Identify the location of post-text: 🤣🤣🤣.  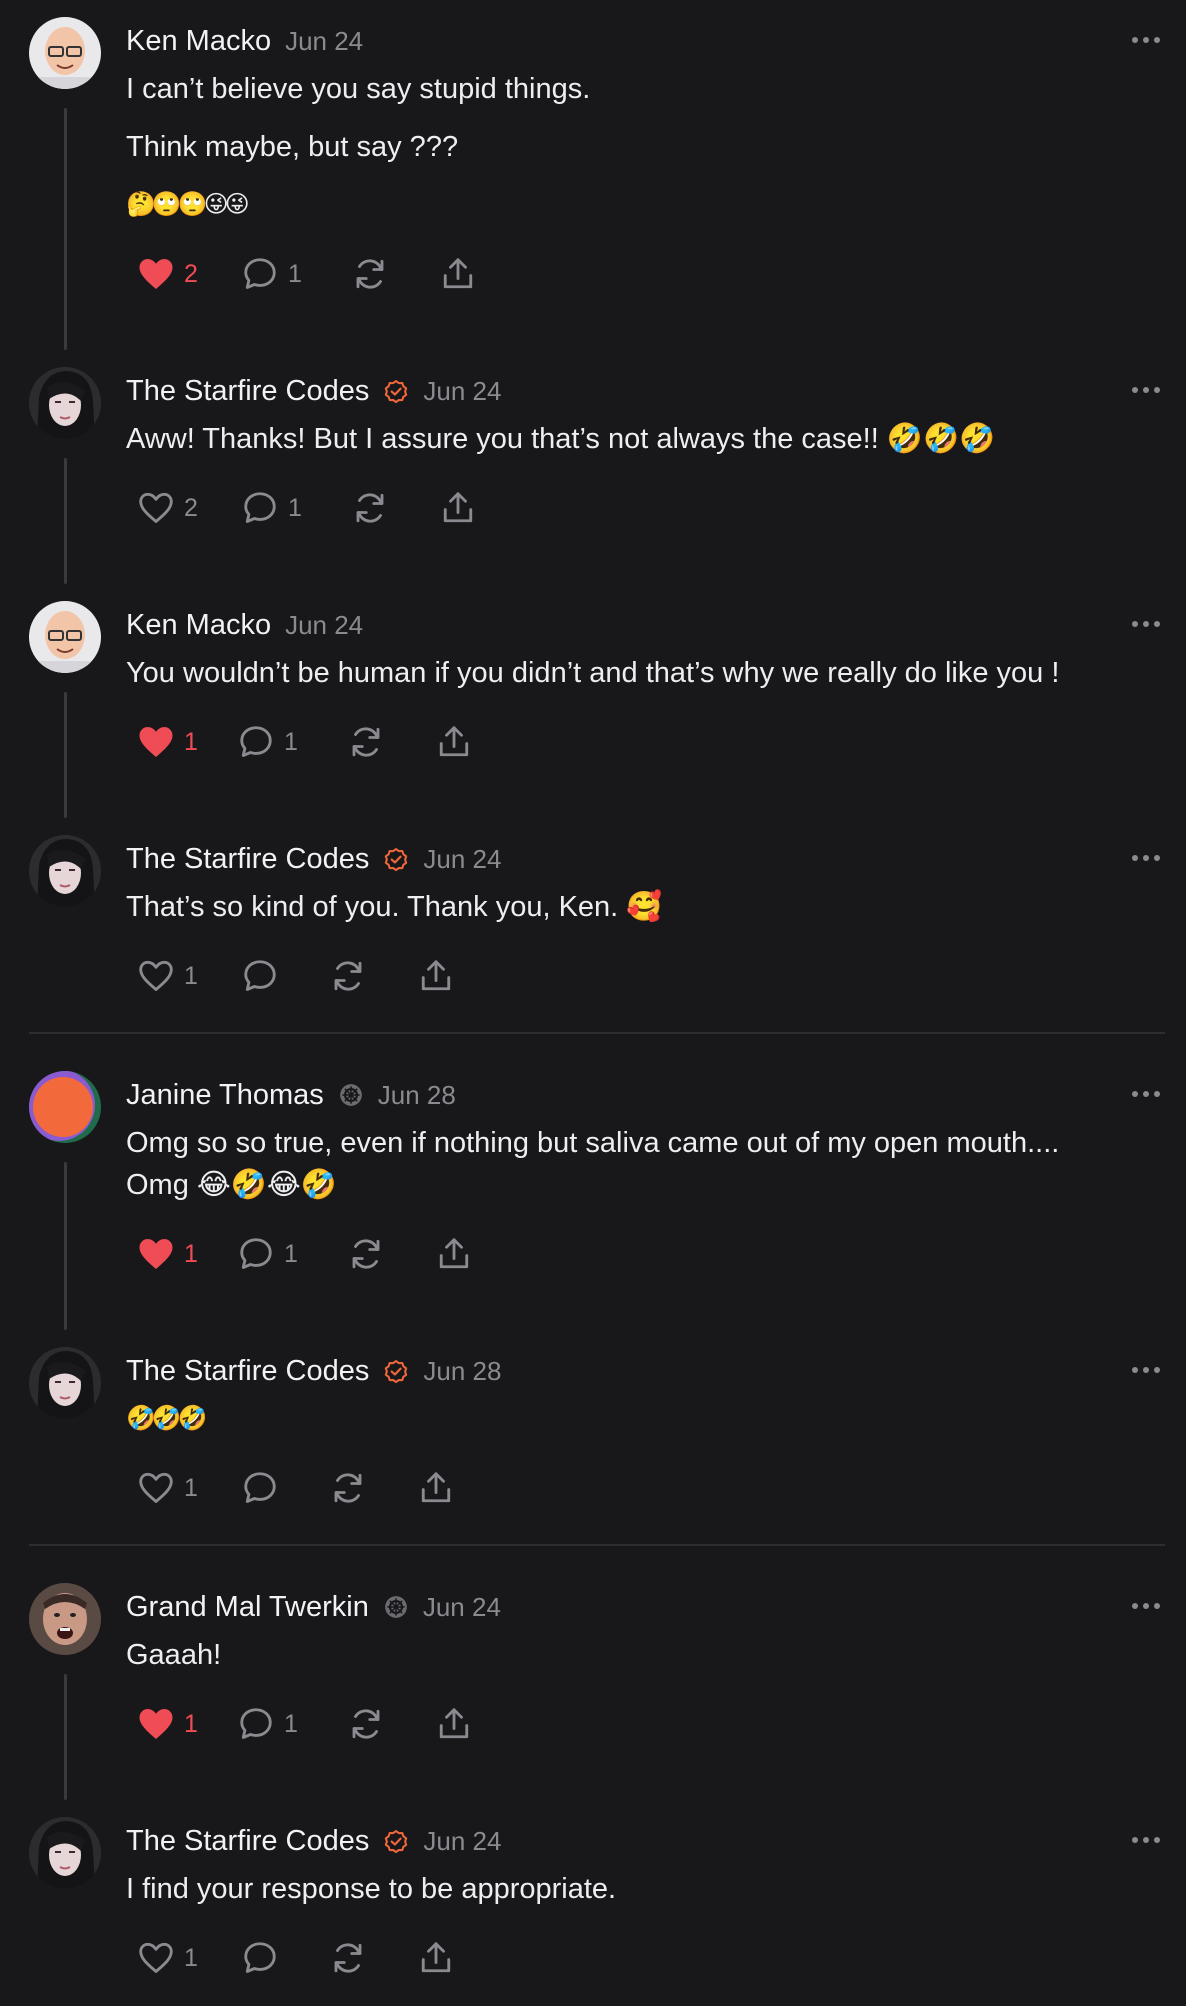
(167, 1418).